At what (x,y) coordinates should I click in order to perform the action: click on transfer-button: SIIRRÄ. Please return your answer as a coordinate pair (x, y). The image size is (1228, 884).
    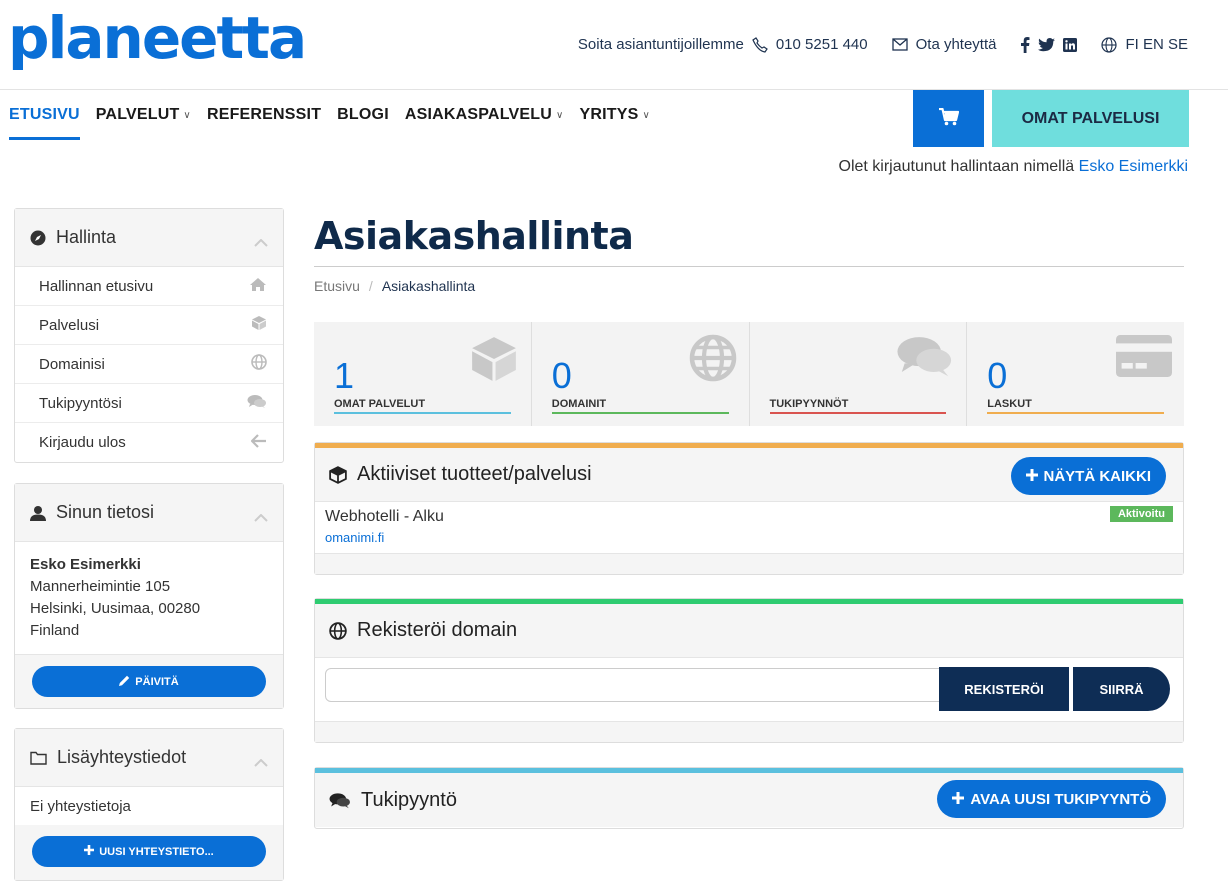
    Looking at the image, I should click on (1121, 689).